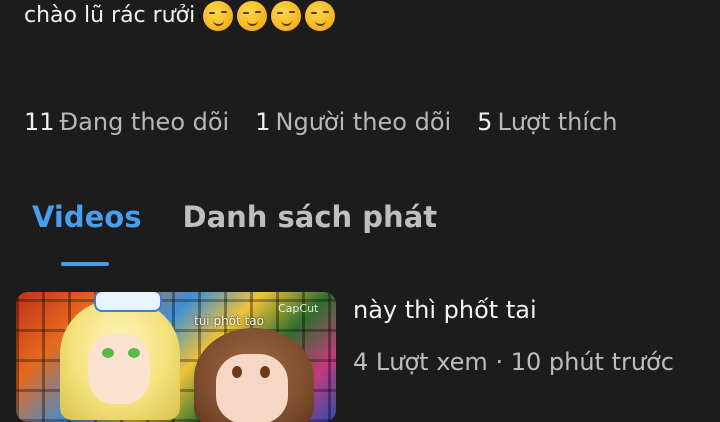 Image resolution: width=720 pixels, height=422 pixels. I want to click on capcut-watermark: CapCut, so click(298, 308).